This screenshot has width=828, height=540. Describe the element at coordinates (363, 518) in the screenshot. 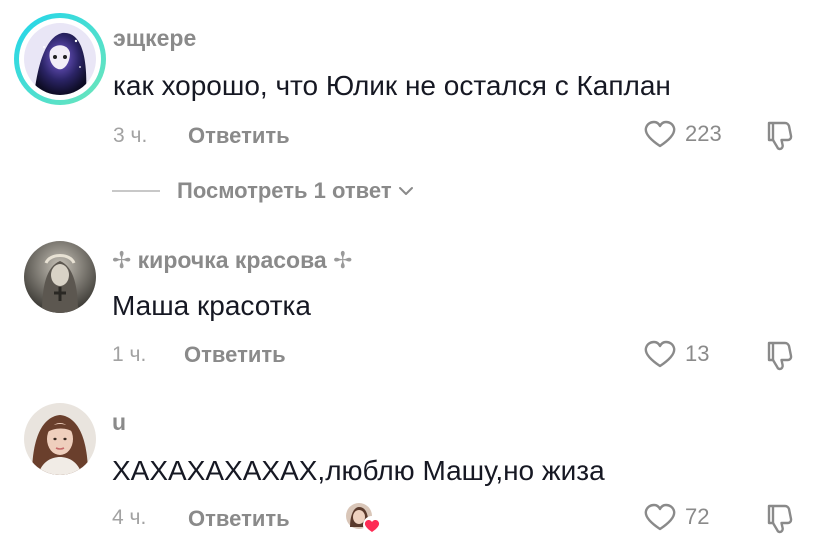

I see `creator-heart-badge-icon` at that location.